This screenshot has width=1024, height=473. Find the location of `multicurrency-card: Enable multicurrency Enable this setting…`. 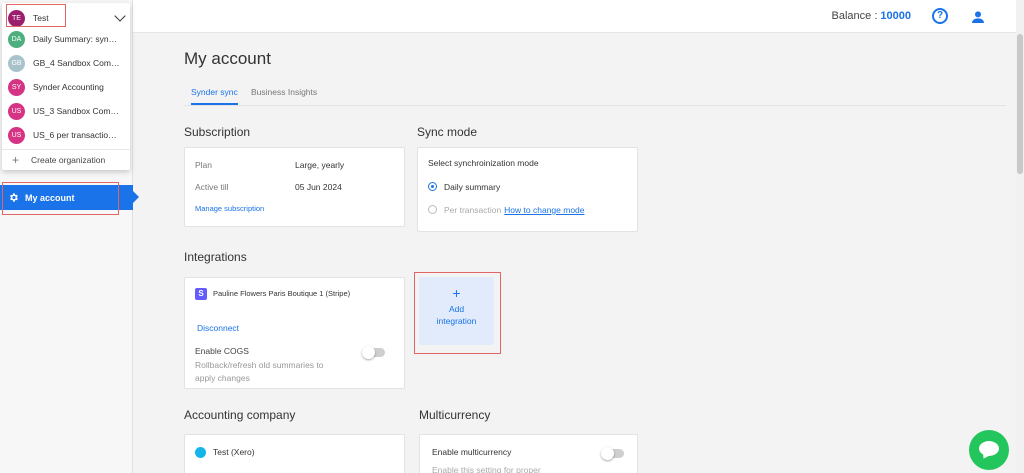

multicurrency-card: Enable multicurrency Enable this setting… is located at coordinates (528, 453).